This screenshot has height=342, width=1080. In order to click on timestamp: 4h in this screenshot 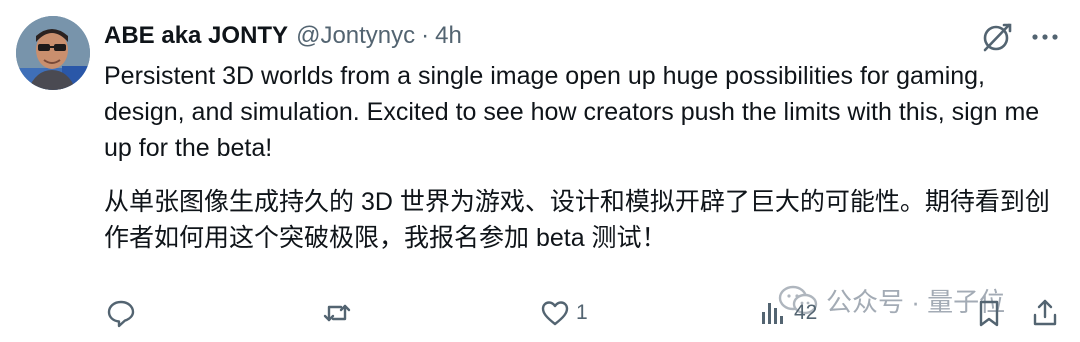, I will do `click(448, 36)`.